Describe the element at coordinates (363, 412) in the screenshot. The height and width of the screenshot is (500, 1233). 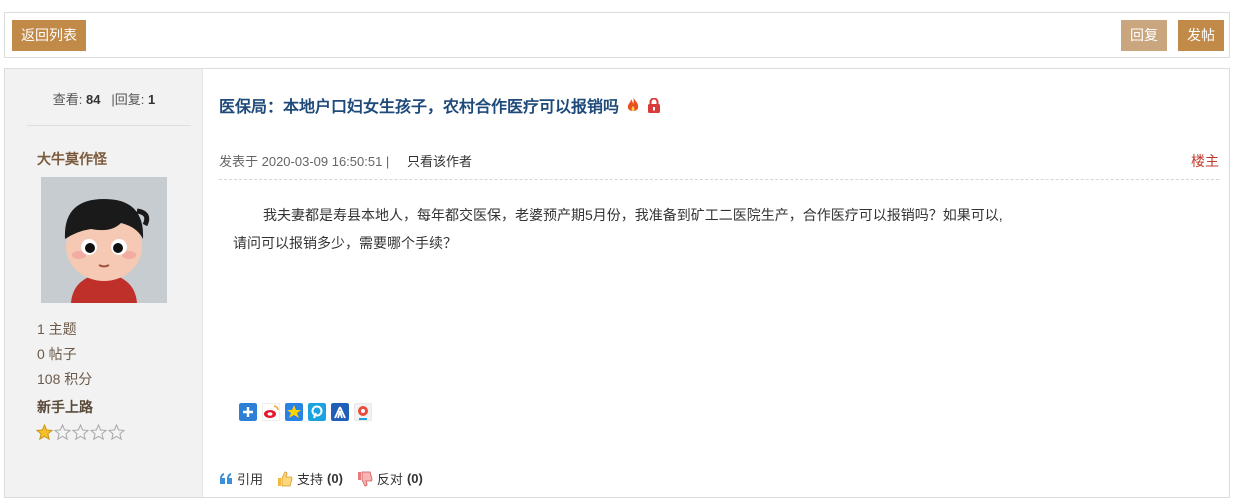
I see `tencent-friend-icon` at that location.